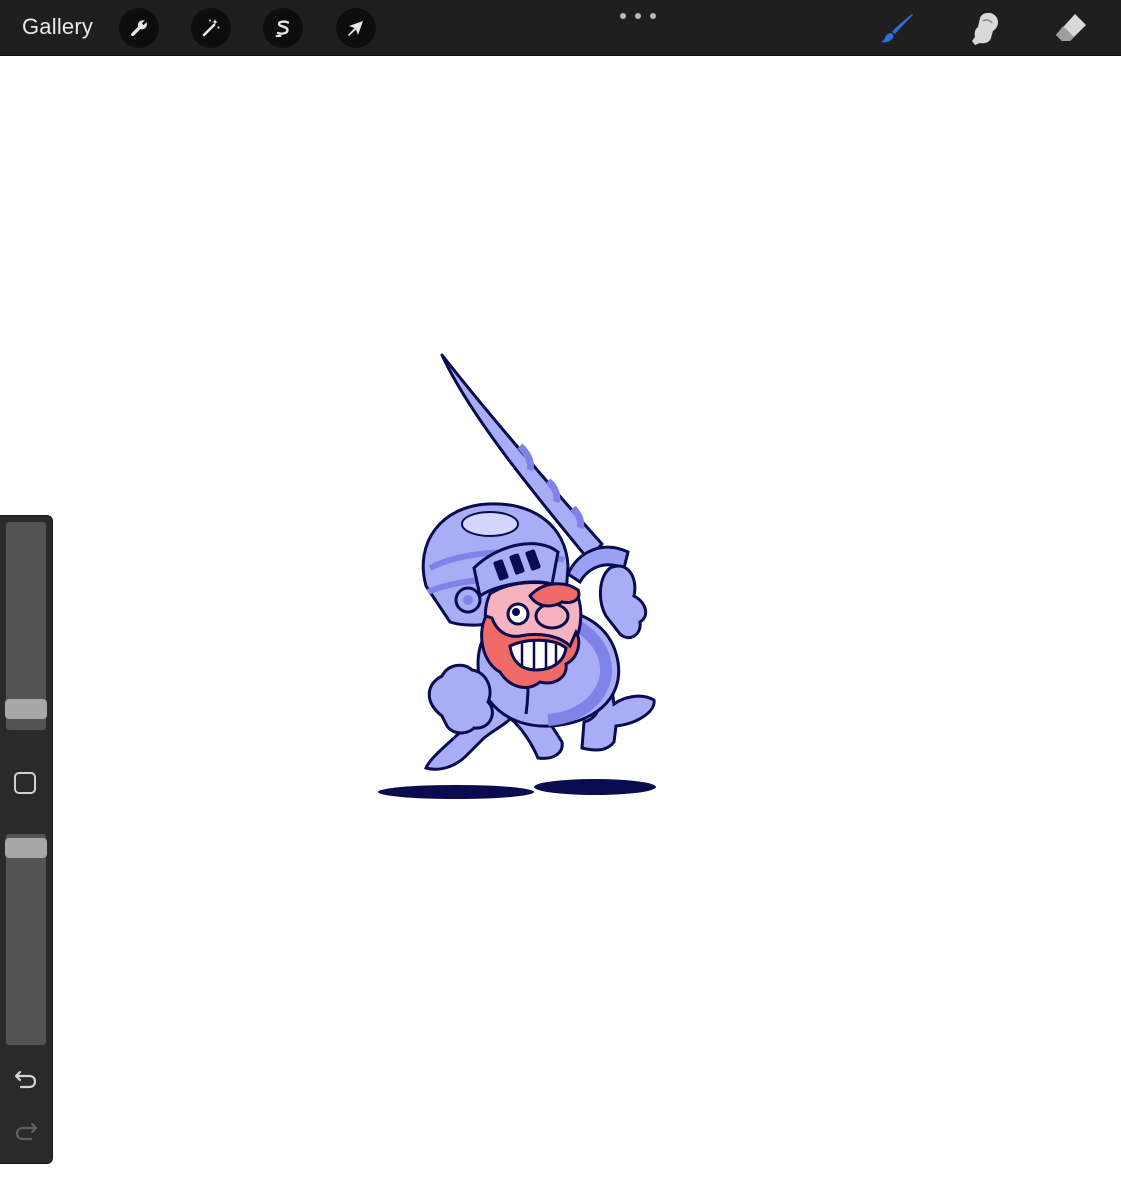 This screenshot has height=1200, width=1121. I want to click on arrow-cursor-icon, so click(355, 28).